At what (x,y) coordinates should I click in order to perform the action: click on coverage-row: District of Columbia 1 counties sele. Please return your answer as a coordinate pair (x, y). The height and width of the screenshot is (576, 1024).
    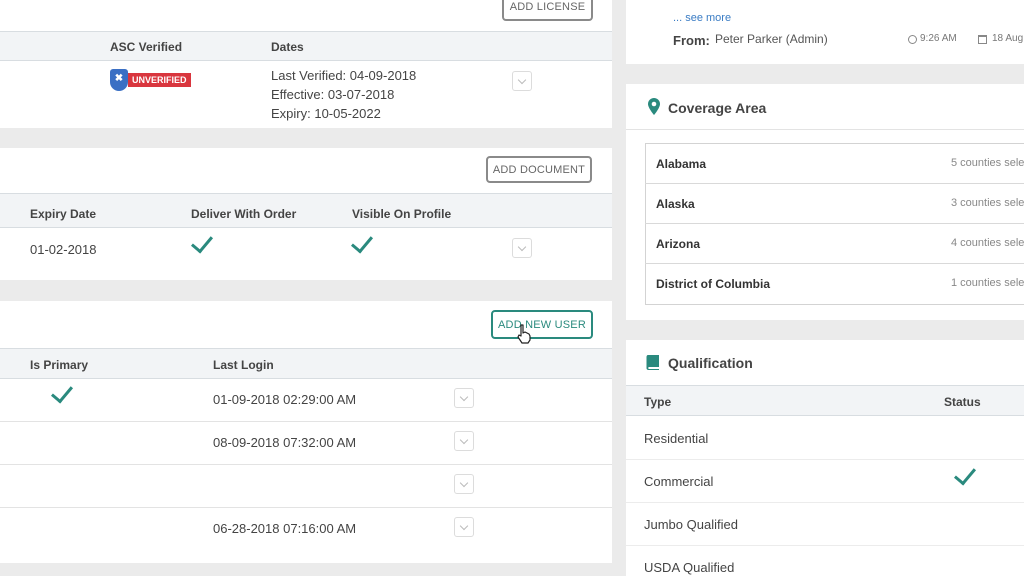
    Looking at the image, I should click on (834, 284).